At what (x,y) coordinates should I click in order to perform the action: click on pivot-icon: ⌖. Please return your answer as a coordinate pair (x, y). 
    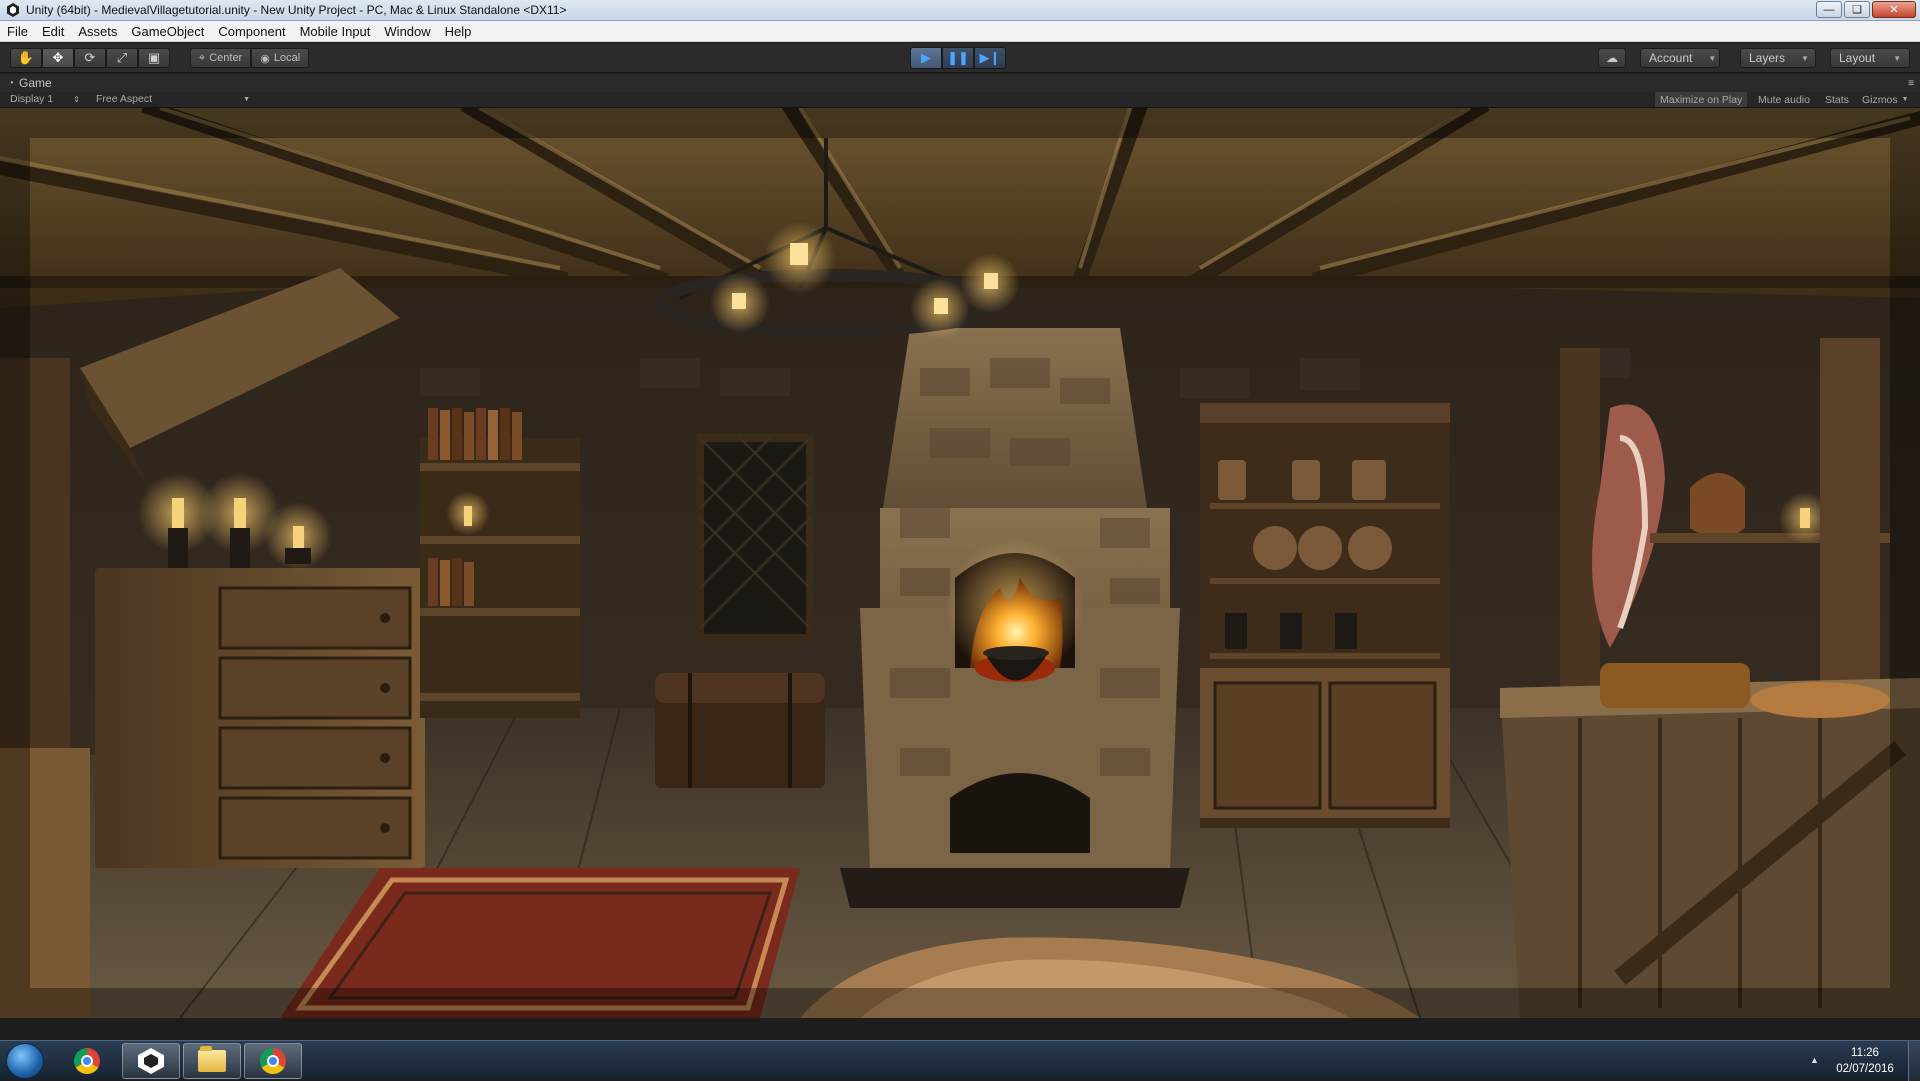
    Looking at the image, I should click on (202, 57).